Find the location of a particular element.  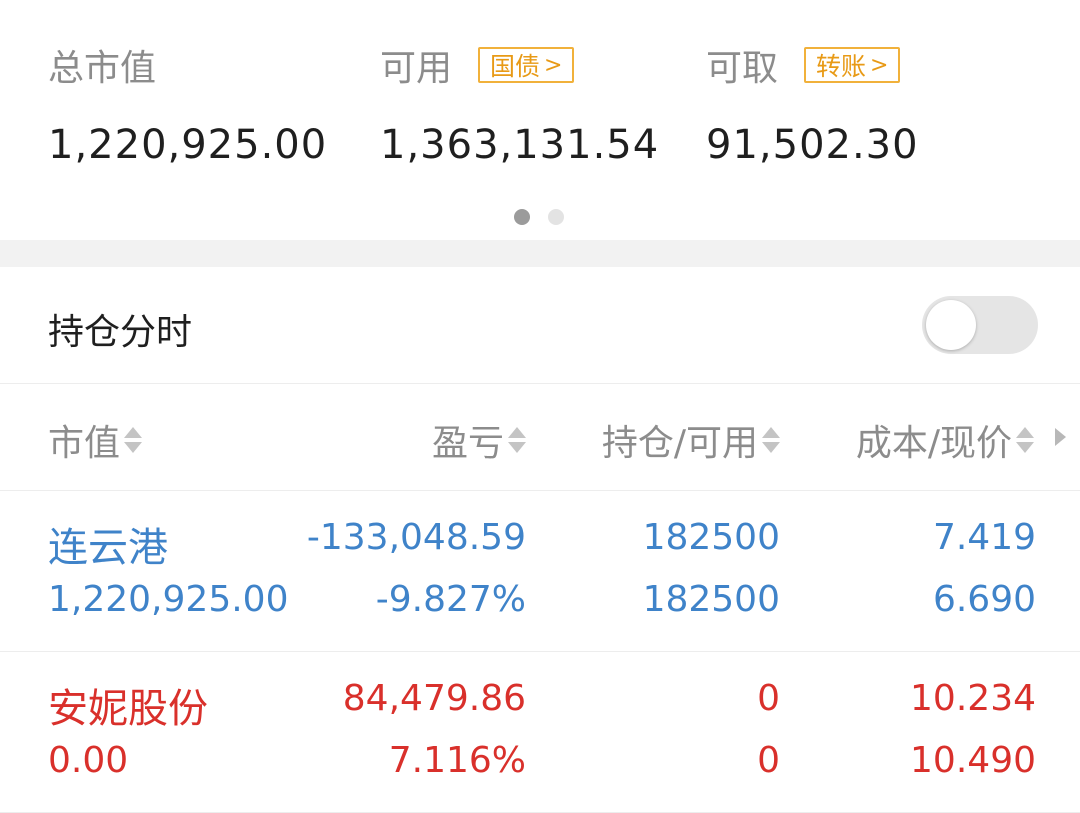

profit-loss-percent: 7.116% is located at coordinates (457, 760).